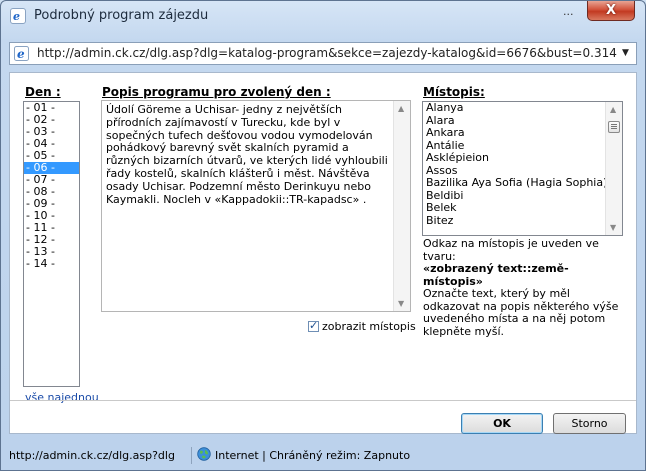 This screenshot has height=471, width=646. I want to click on place-list-item: Ankara, so click(522, 133).